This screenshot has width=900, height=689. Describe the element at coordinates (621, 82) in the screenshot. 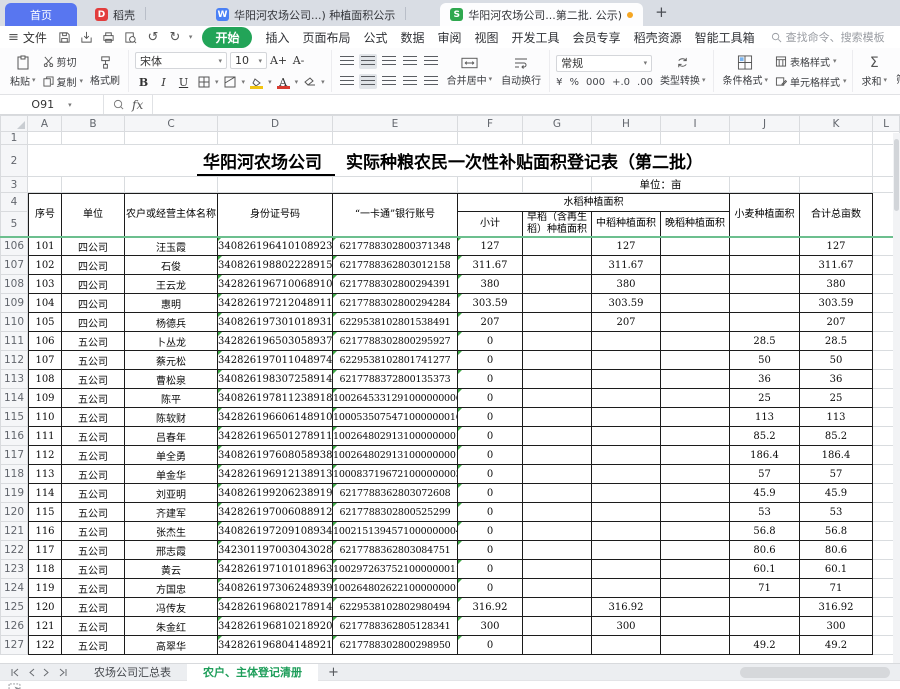

I see `increase-decimal-button: +.0` at that location.